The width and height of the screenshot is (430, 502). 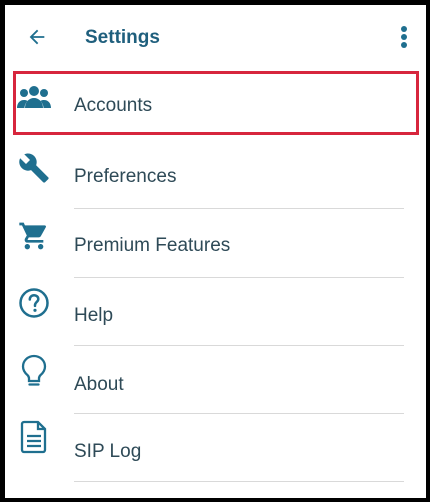 I want to click on menu-item-sip-log: SIP Log, so click(x=215, y=448).